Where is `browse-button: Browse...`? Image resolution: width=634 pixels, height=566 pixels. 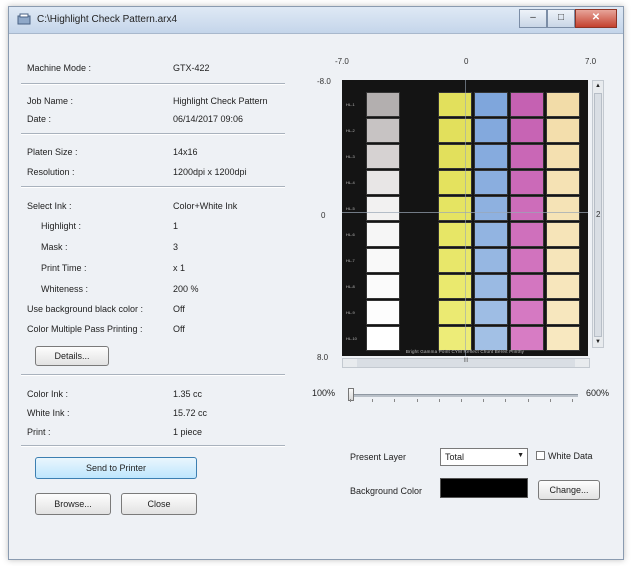 browse-button: Browse... is located at coordinates (73, 504).